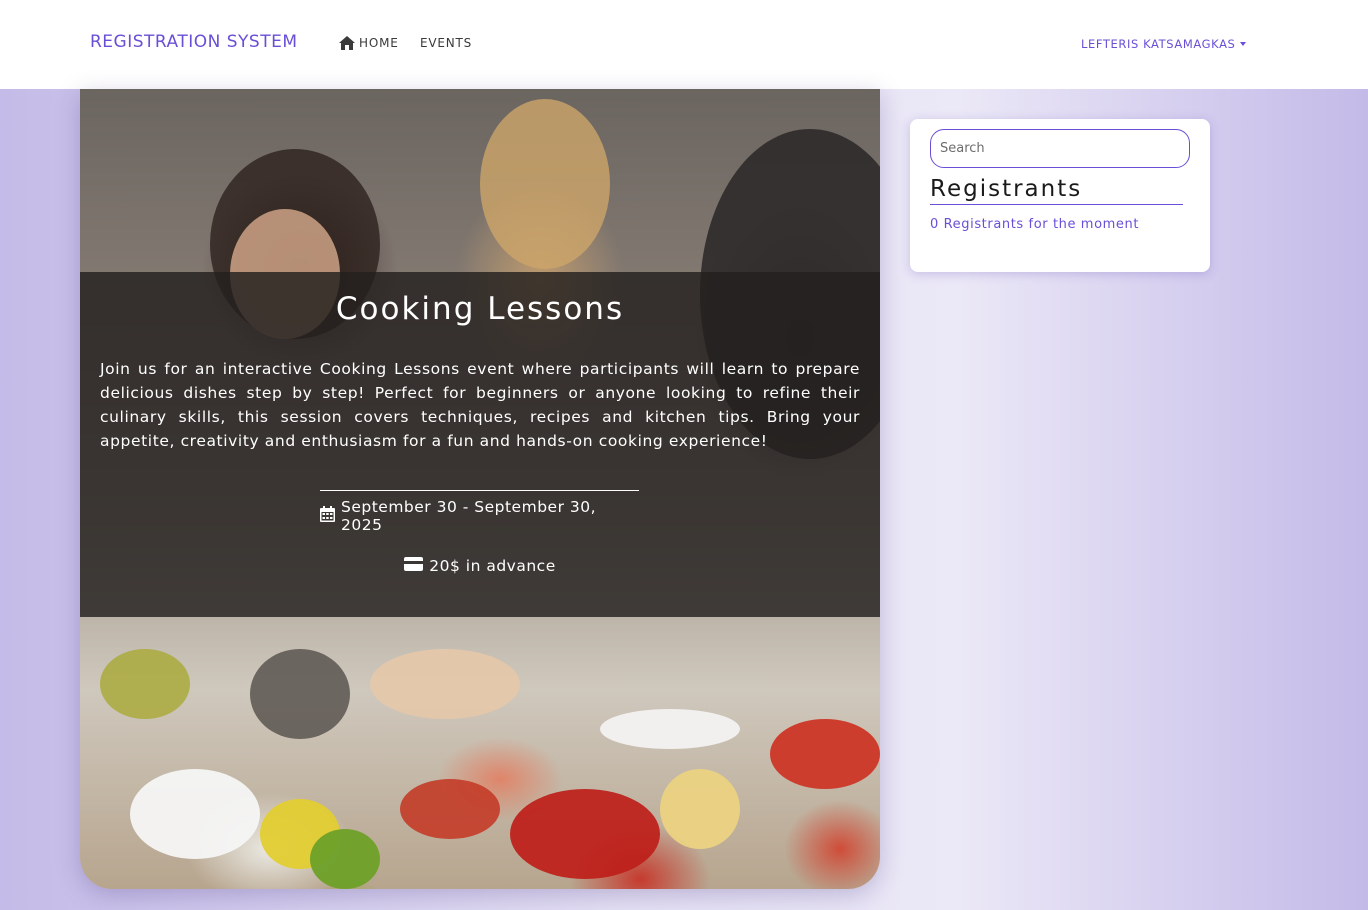 The height and width of the screenshot is (910, 1368). I want to click on brand-link: REGISTRATION SYSTEM, so click(194, 42).